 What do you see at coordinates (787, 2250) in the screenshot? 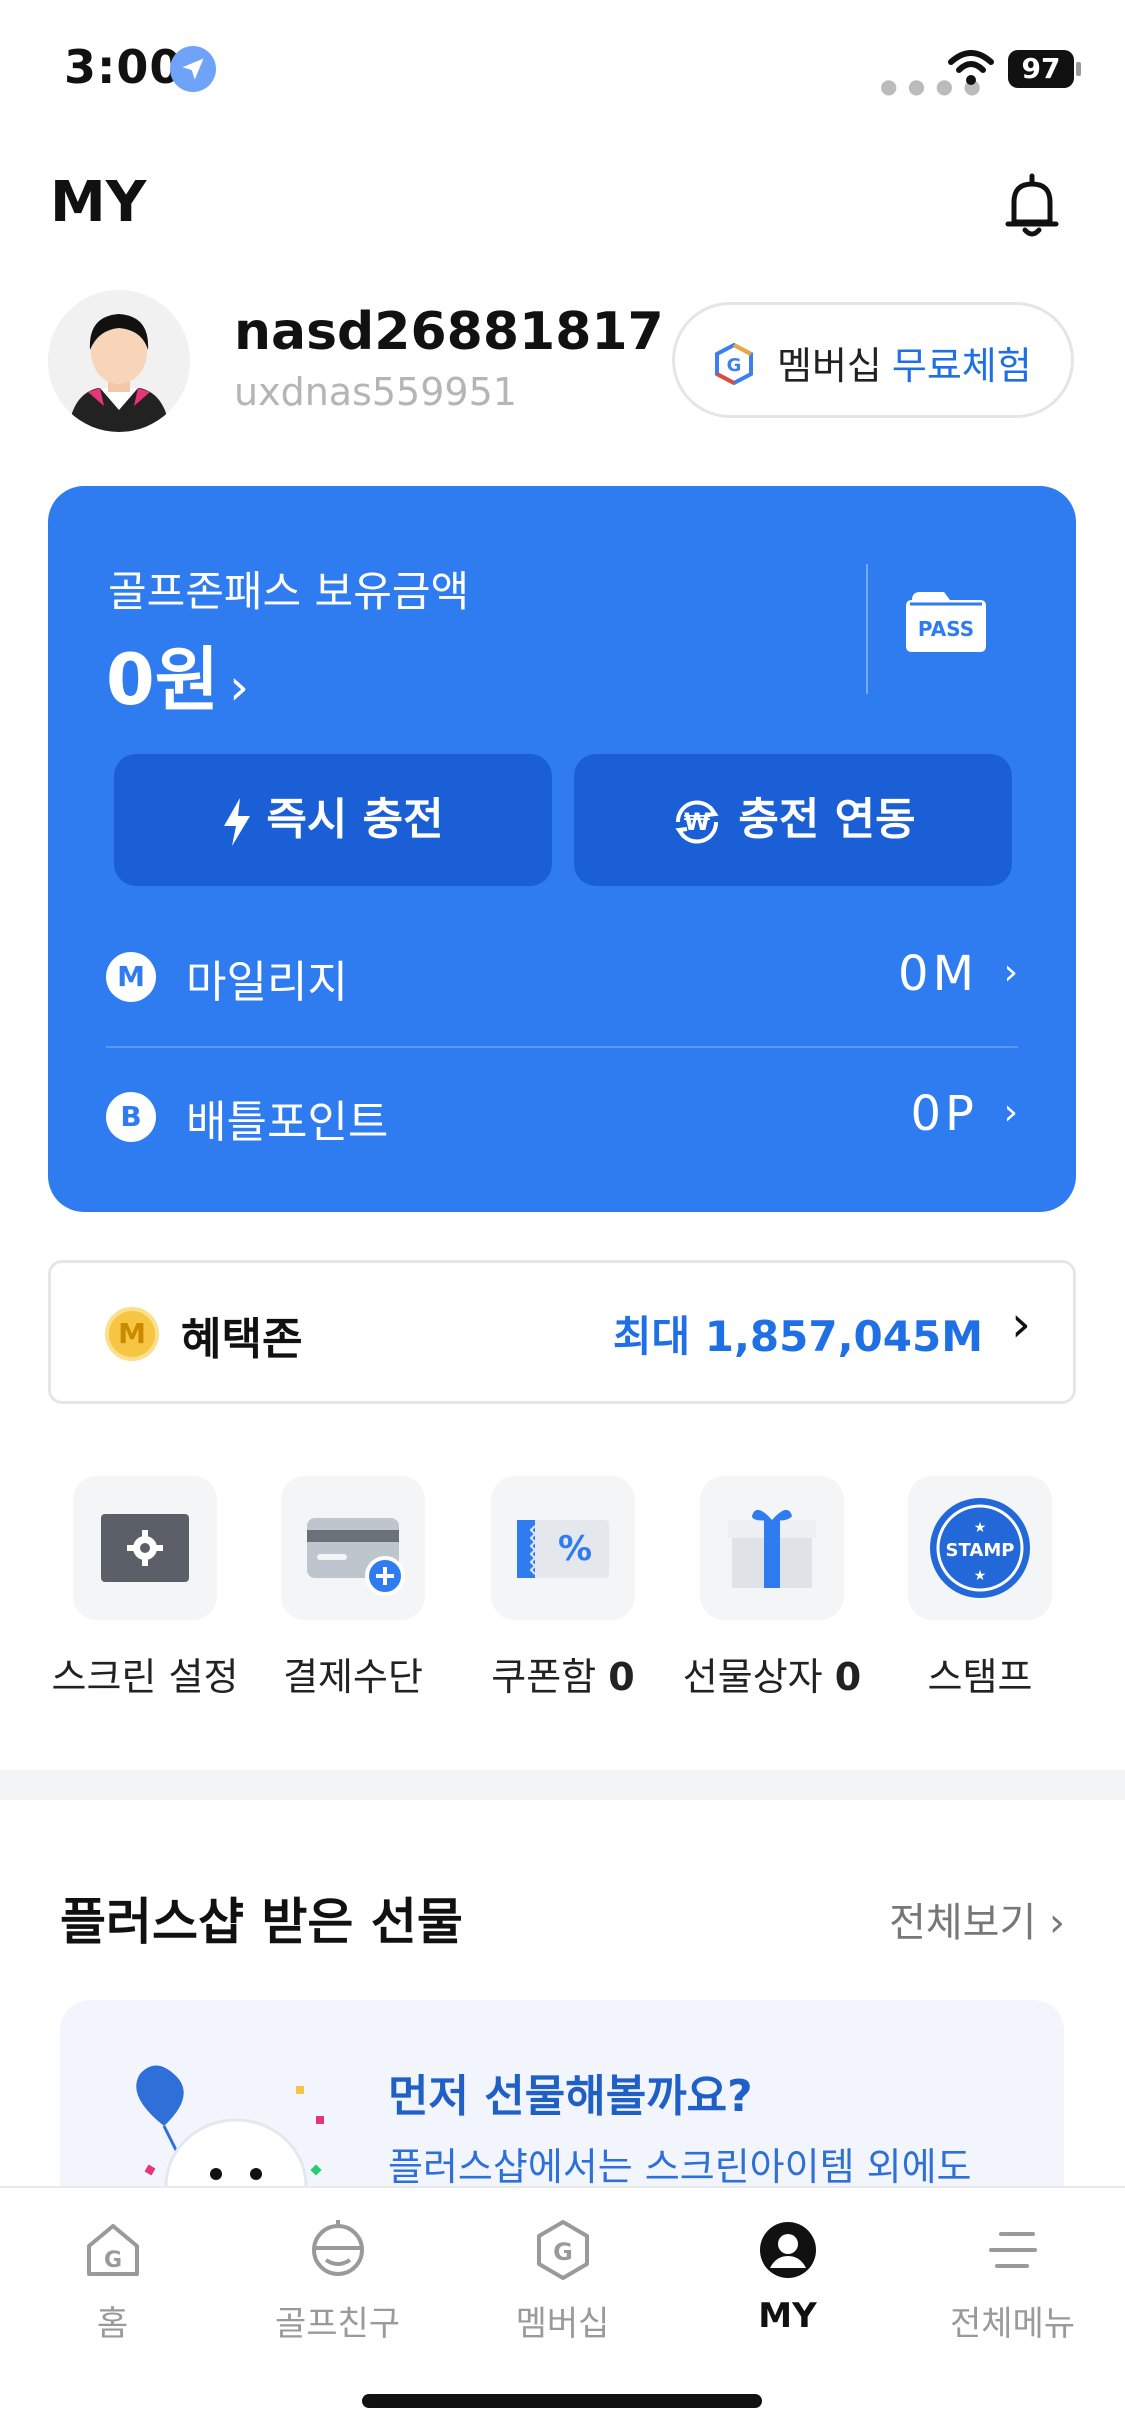
I see `my-profile-icon` at bounding box center [787, 2250].